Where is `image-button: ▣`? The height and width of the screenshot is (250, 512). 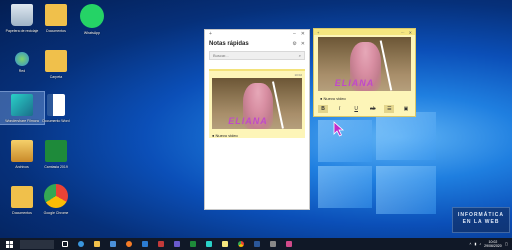
image-button: ▣ is located at coordinates (406, 109).